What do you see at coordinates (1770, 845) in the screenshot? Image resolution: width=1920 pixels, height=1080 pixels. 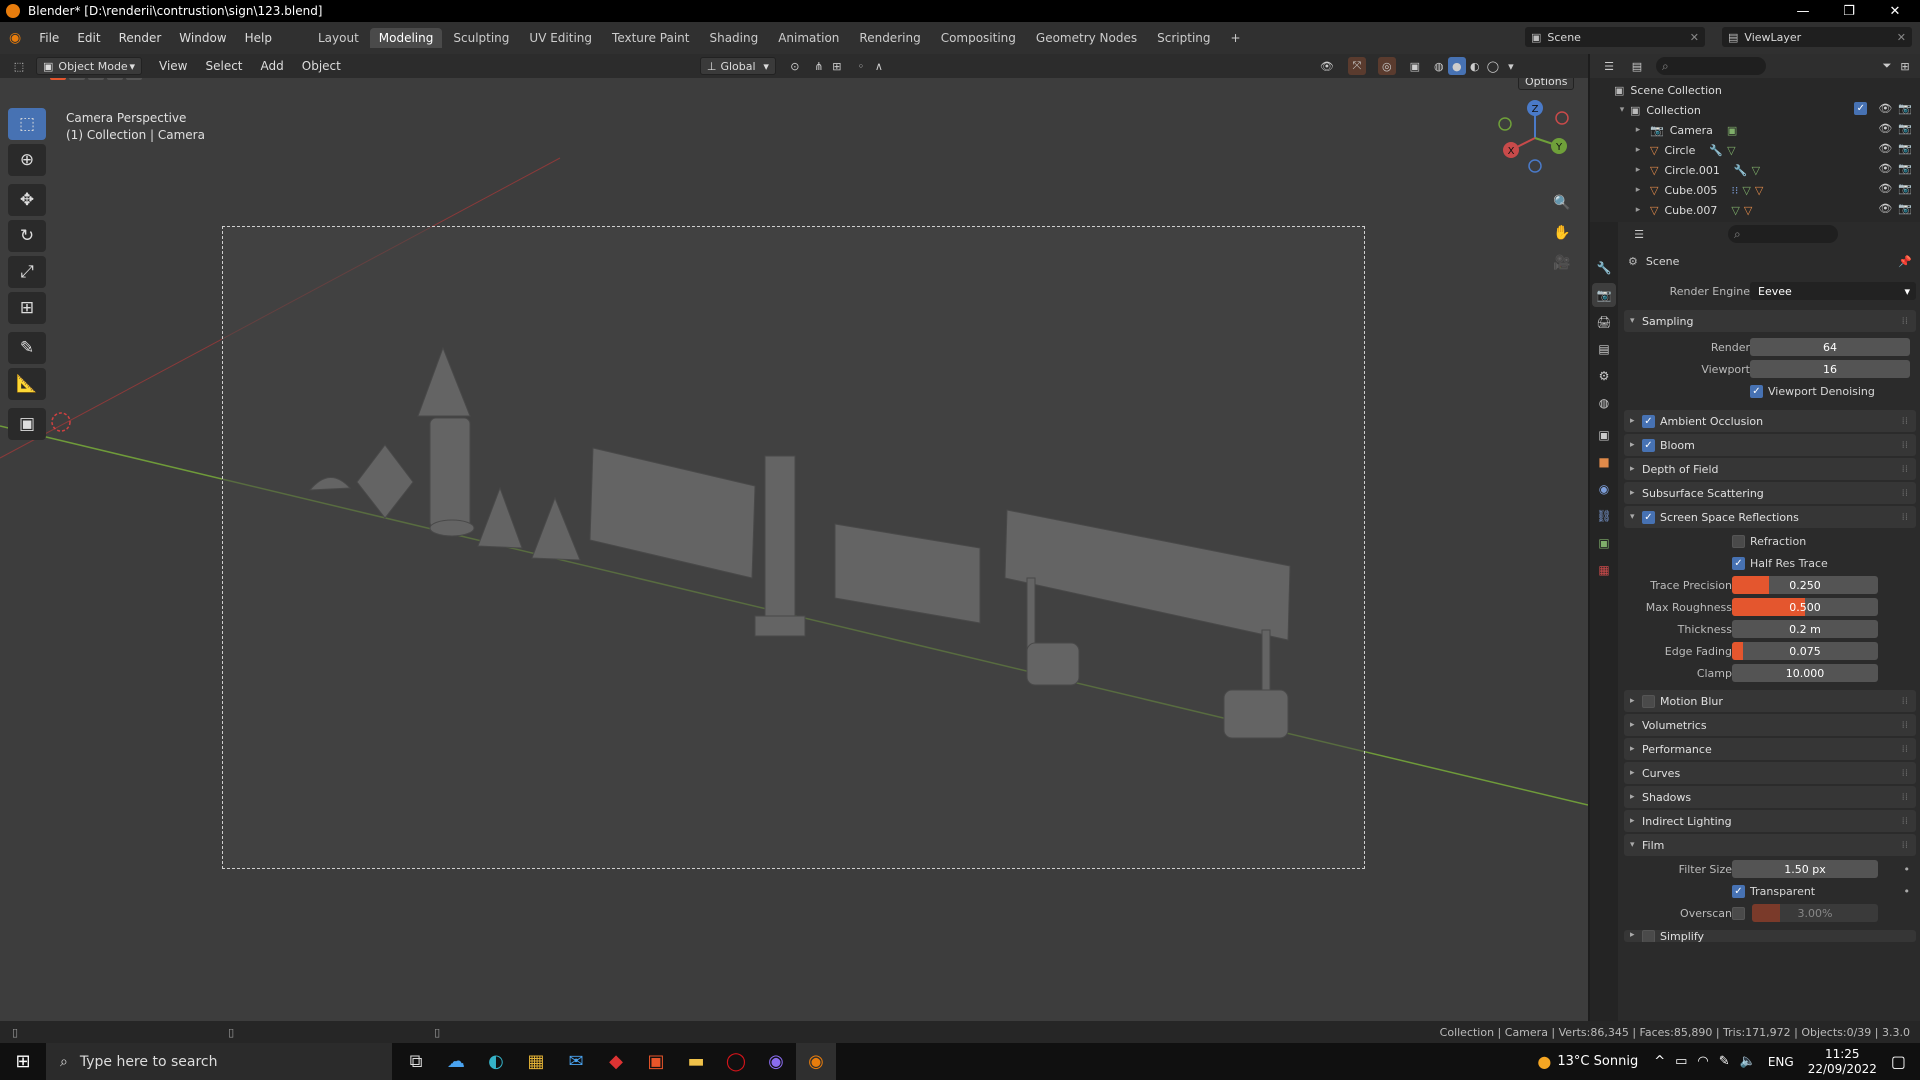 I see `film-panel-header: ▾ Film ⁞⁞` at bounding box center [1770, 845].